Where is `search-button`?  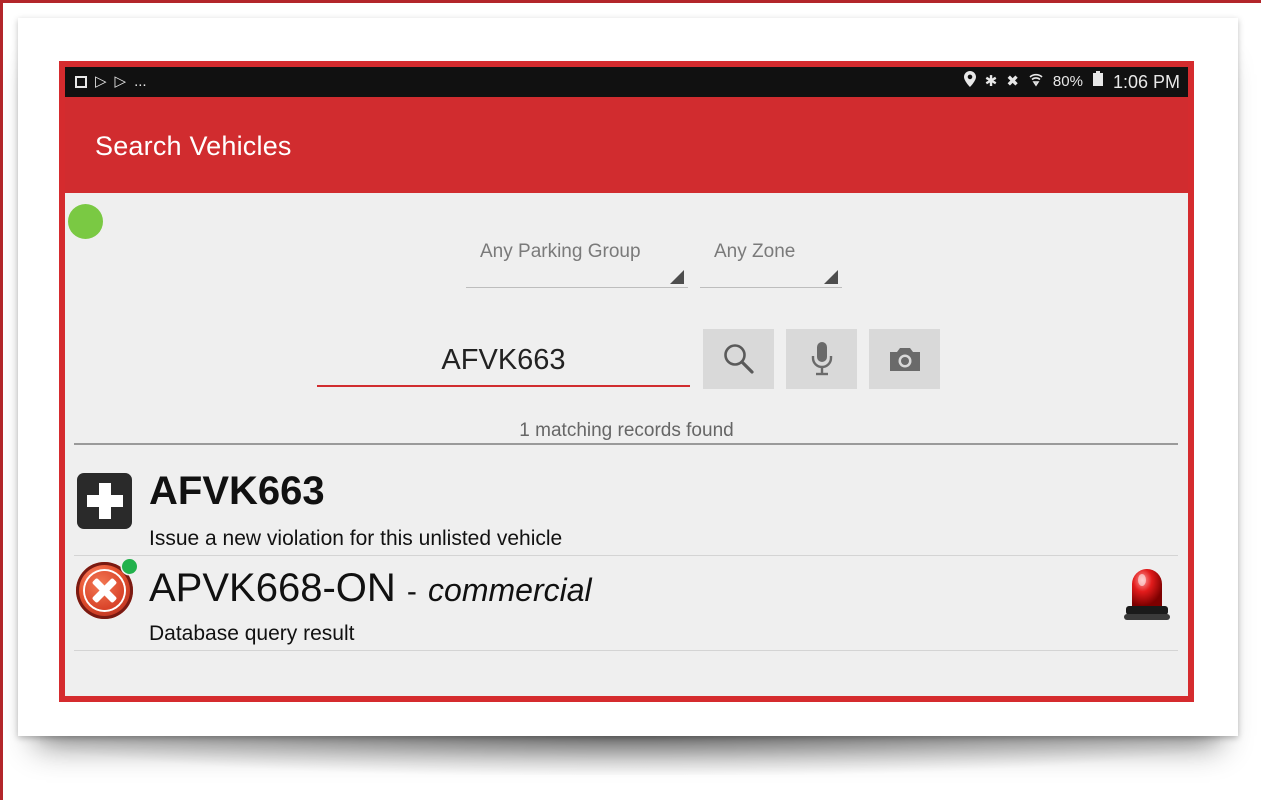
search-button is located at coordinates (738, 359).